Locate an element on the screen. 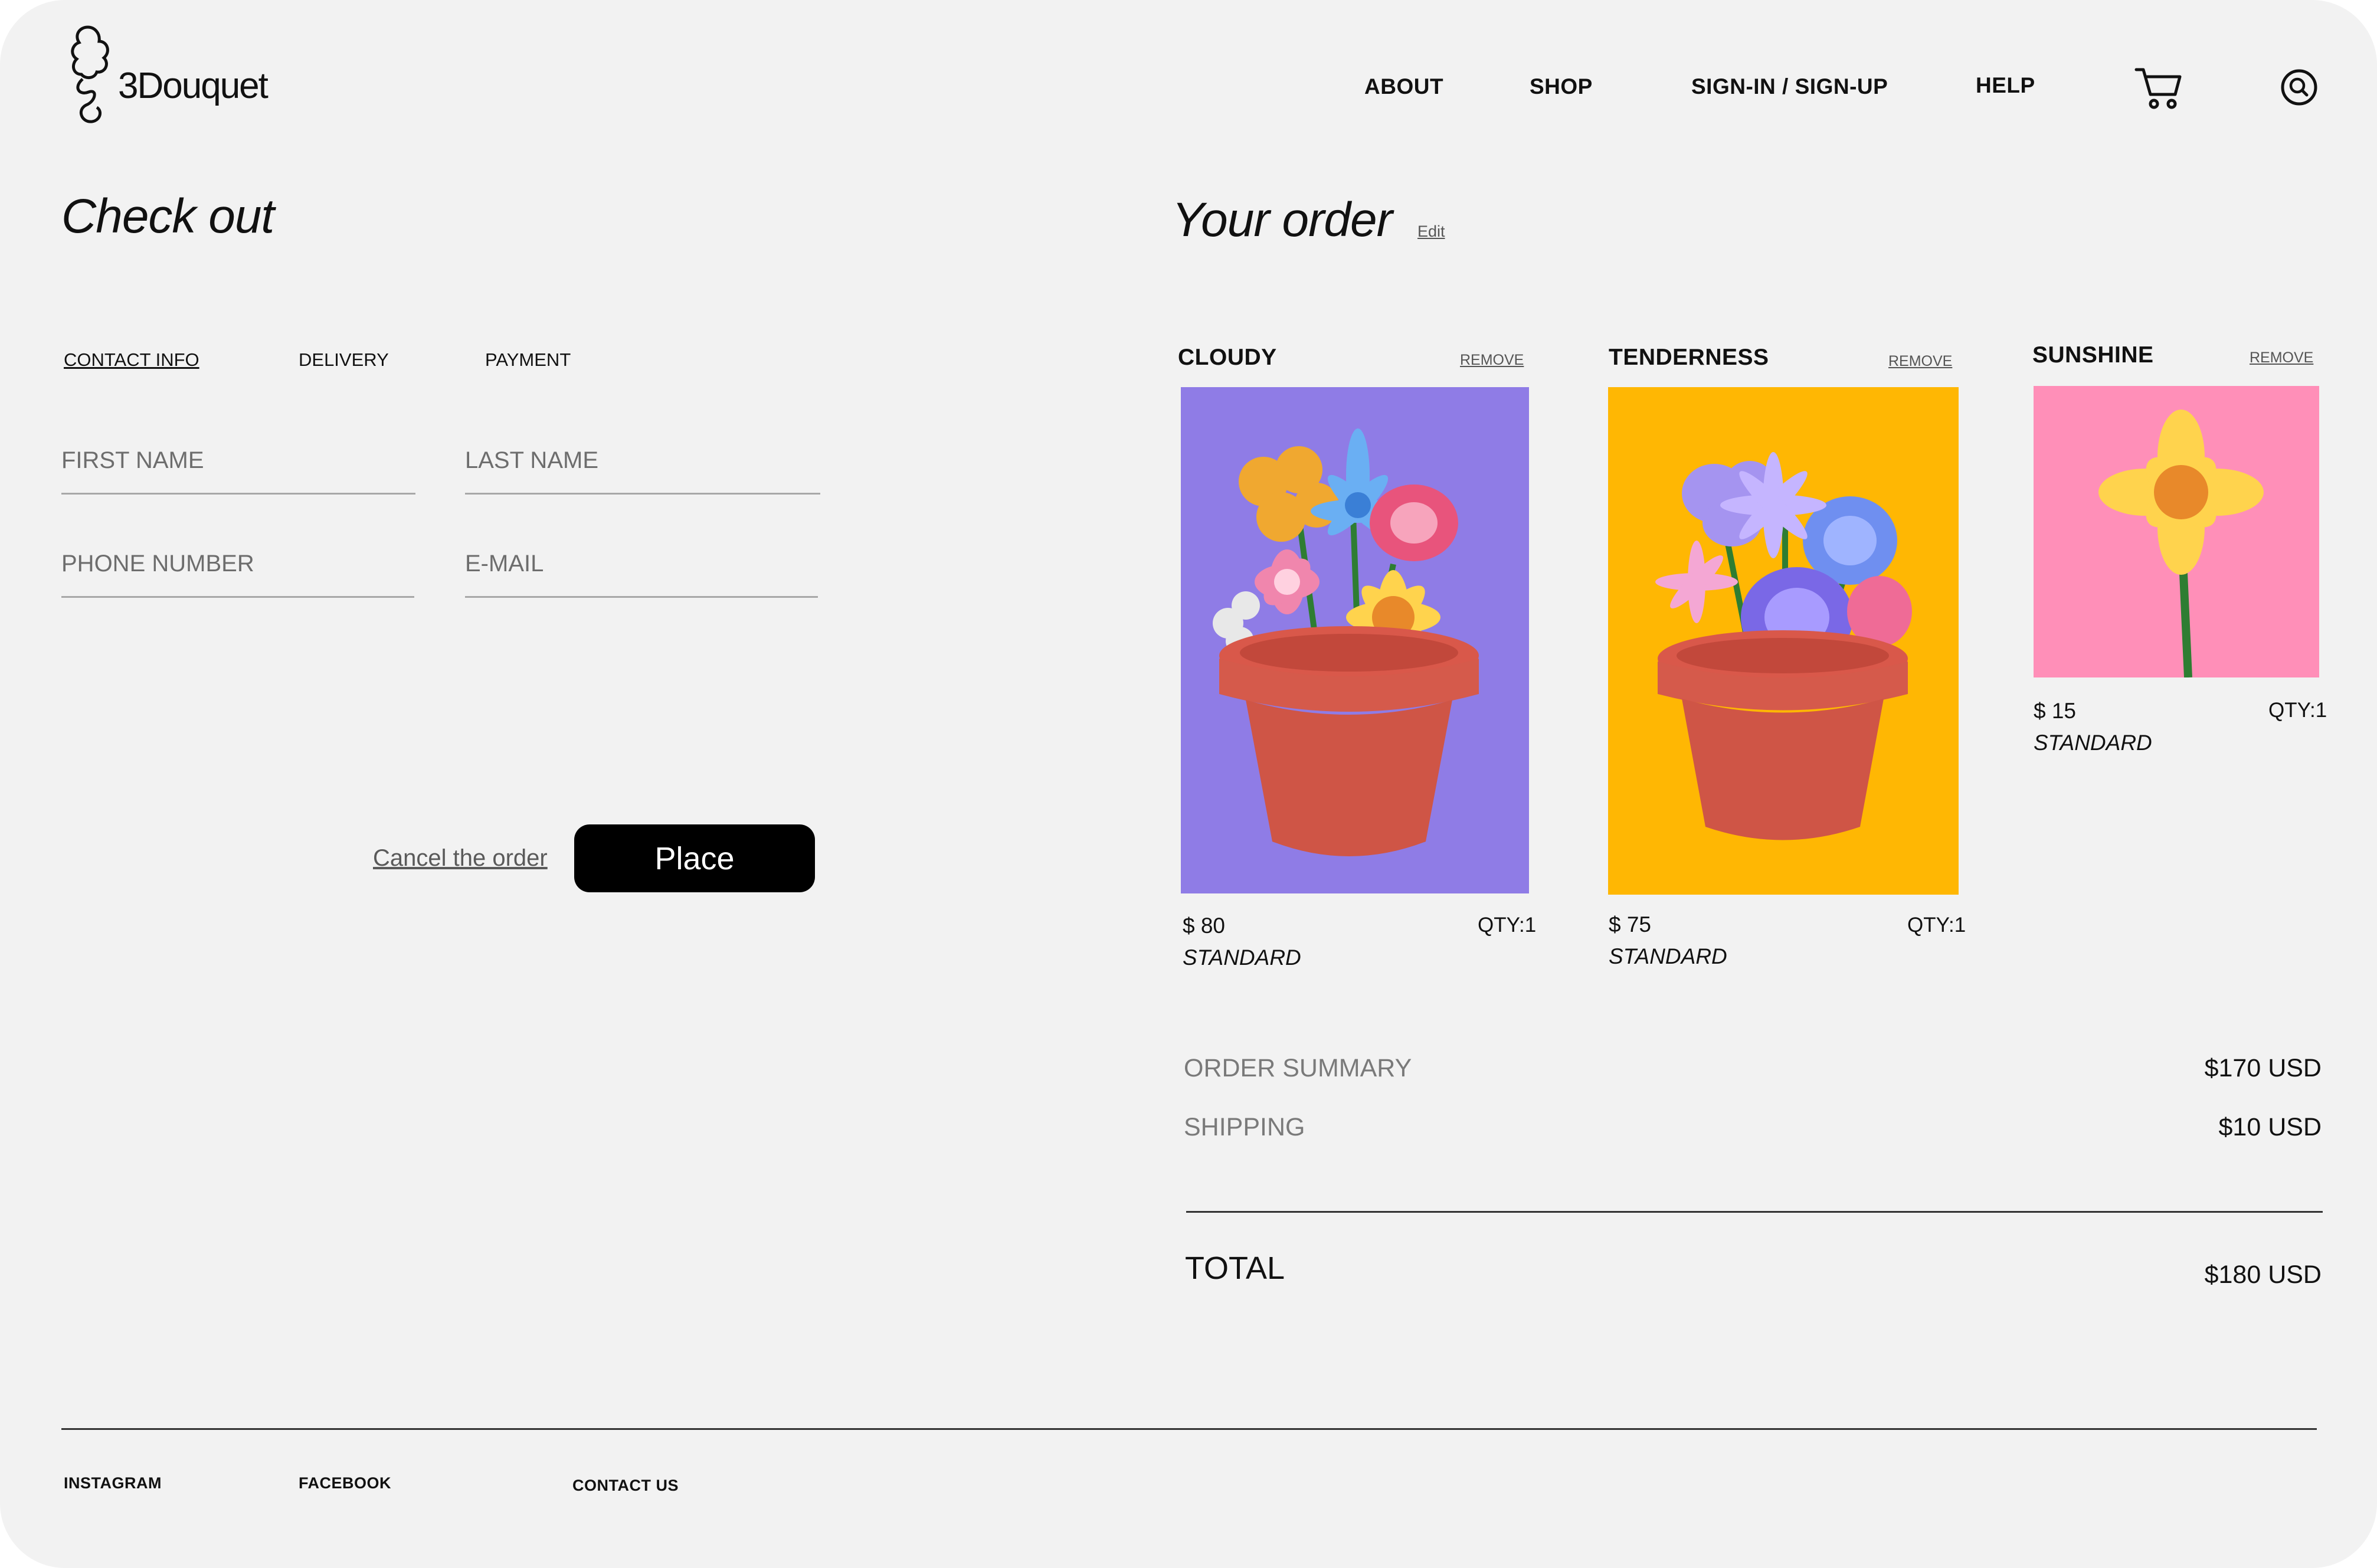  phone-input is located at coordinates (237, 563).